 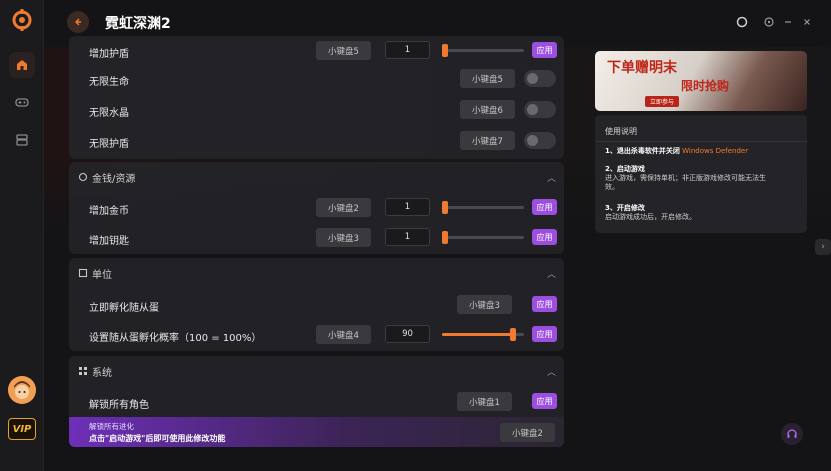 I want to click on value-input: 90, so click(x=407, y=334).